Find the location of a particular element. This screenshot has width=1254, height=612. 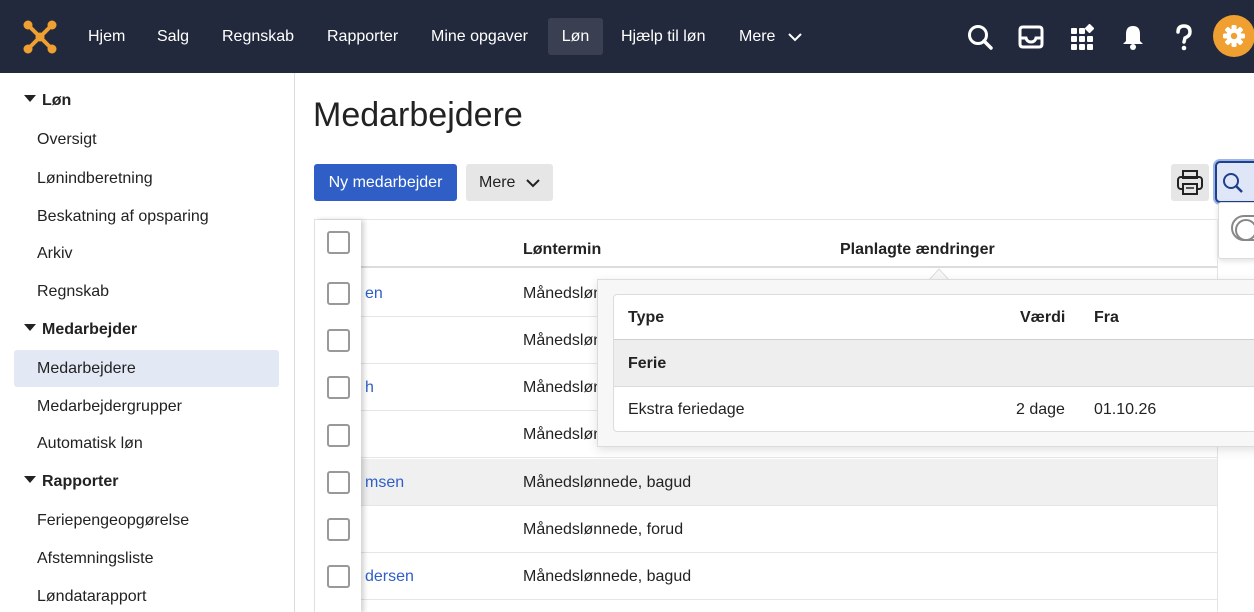

table-row: msen Månedslønnede, bagud is located at coordinates (766, 482).